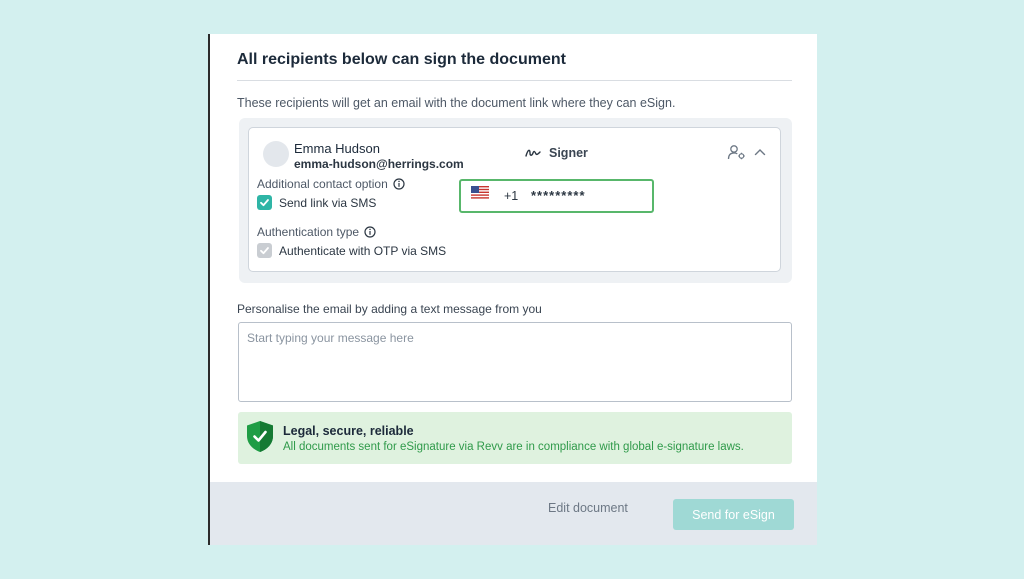 The image size is (1024, 579). Describe the element at coordinates (511, 196) in the screenshot. I see `phone-country-code: +1` at that location.